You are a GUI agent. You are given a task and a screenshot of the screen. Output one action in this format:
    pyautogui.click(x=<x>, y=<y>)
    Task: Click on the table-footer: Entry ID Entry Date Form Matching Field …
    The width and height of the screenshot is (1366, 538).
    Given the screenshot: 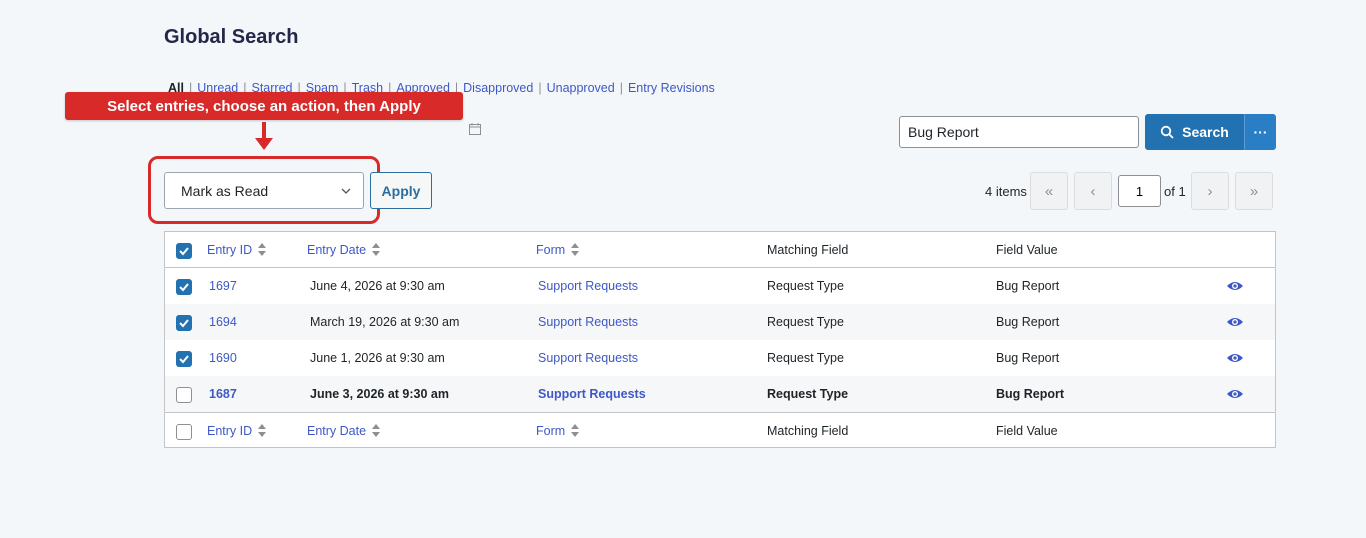 What is the action you would take?
    pyautogui.click(x=720, y=430)
    